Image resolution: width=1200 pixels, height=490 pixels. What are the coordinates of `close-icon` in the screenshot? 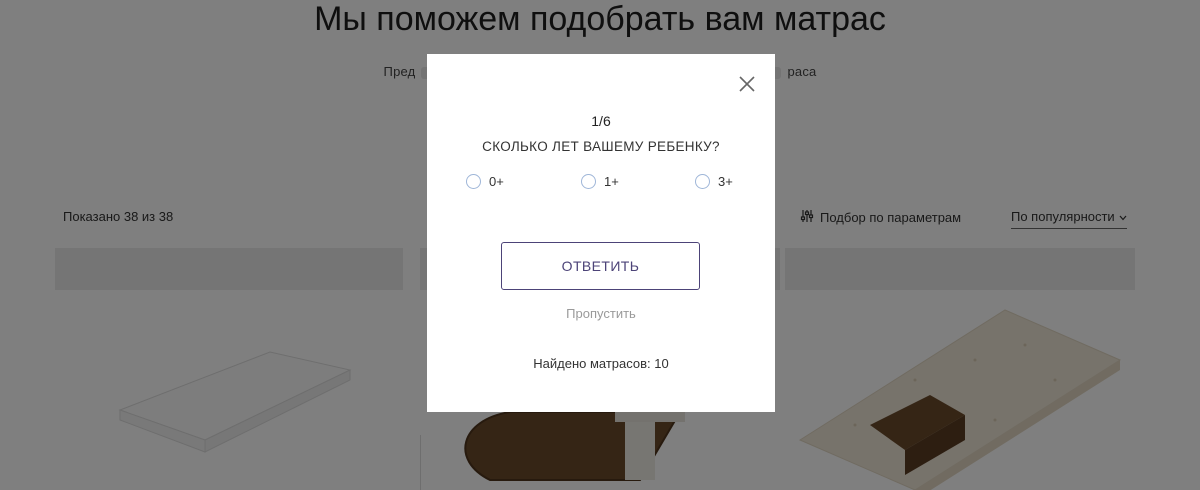 It's located at (747, 84).